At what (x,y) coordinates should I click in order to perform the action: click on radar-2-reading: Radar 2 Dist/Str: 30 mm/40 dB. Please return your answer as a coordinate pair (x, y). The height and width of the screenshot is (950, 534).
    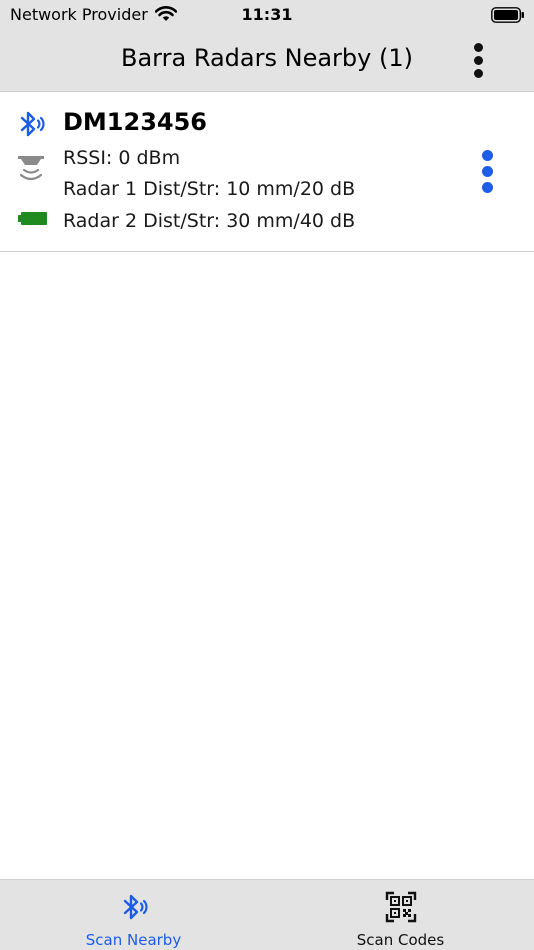
    Looking at the image, I should click on (209, 221).